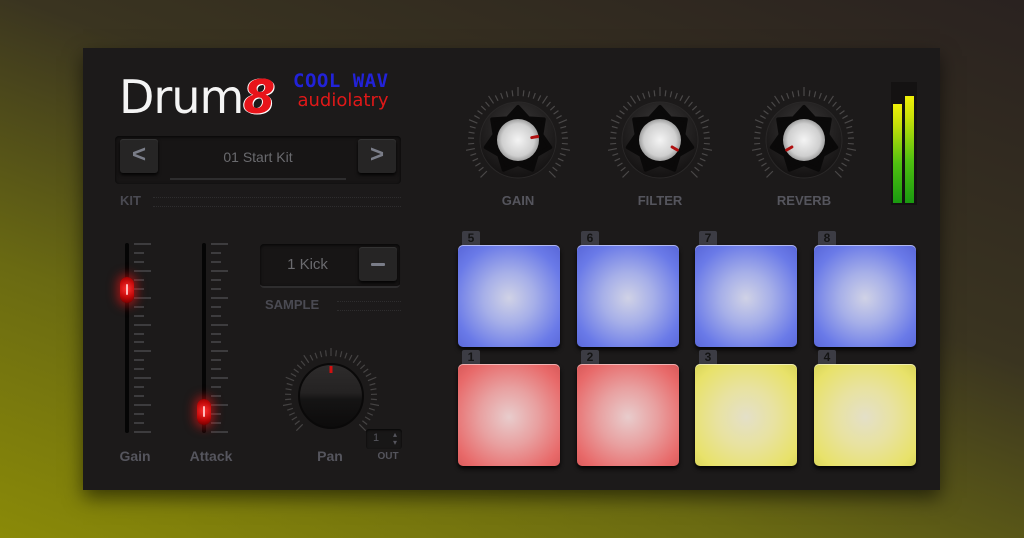 The height and width of the screenshot is (538, 1024). I want to click on chevron-left-icon: <, so click(138, 154).